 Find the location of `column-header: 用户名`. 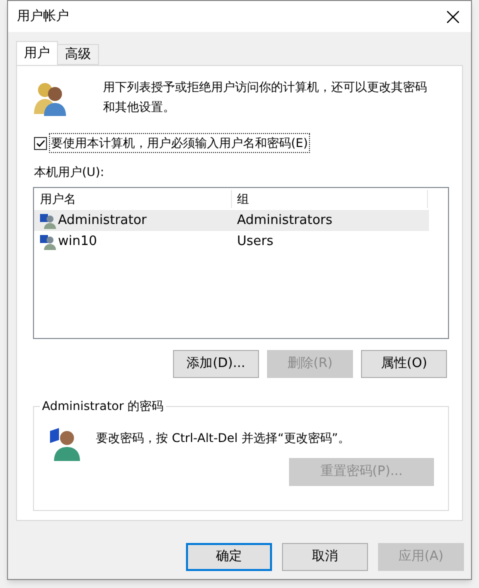

column-header: 用户名 is located at coordinates (133, 199).